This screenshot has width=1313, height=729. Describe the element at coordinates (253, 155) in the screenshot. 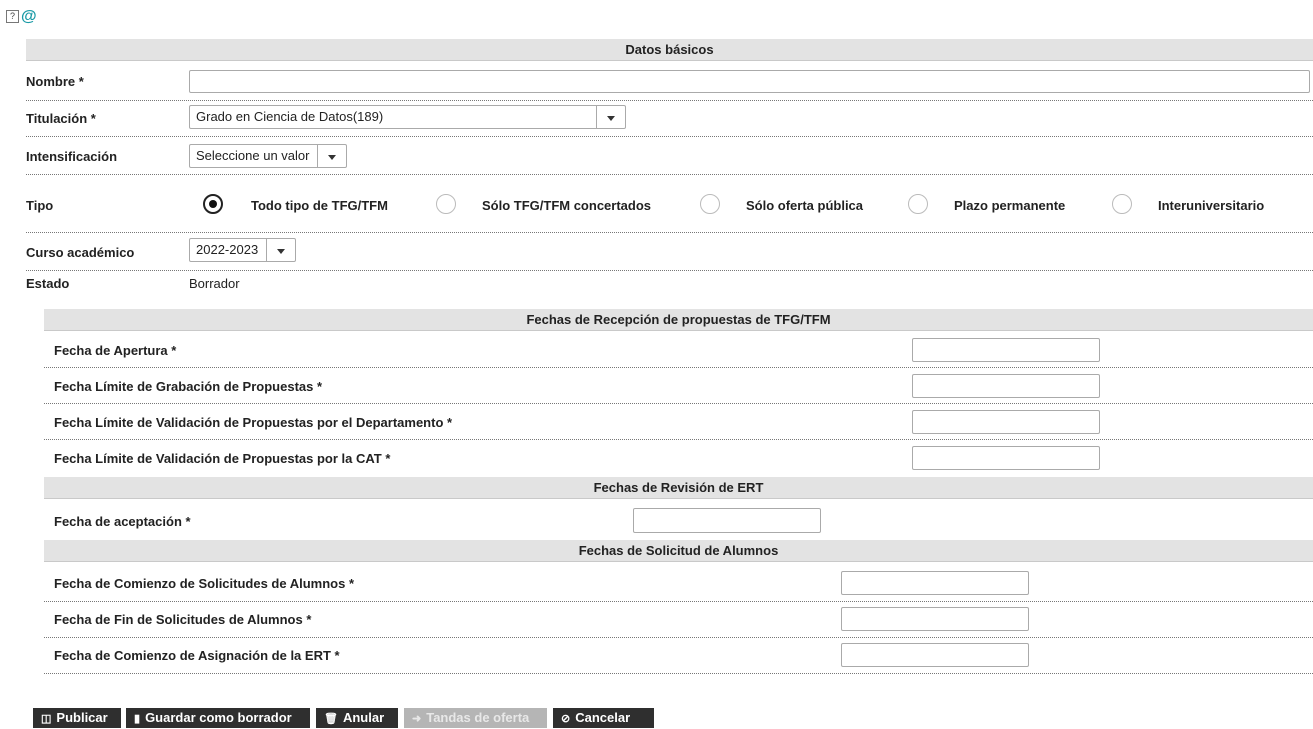

I see `intensificacion-value: Seleccione un valor` at that location.